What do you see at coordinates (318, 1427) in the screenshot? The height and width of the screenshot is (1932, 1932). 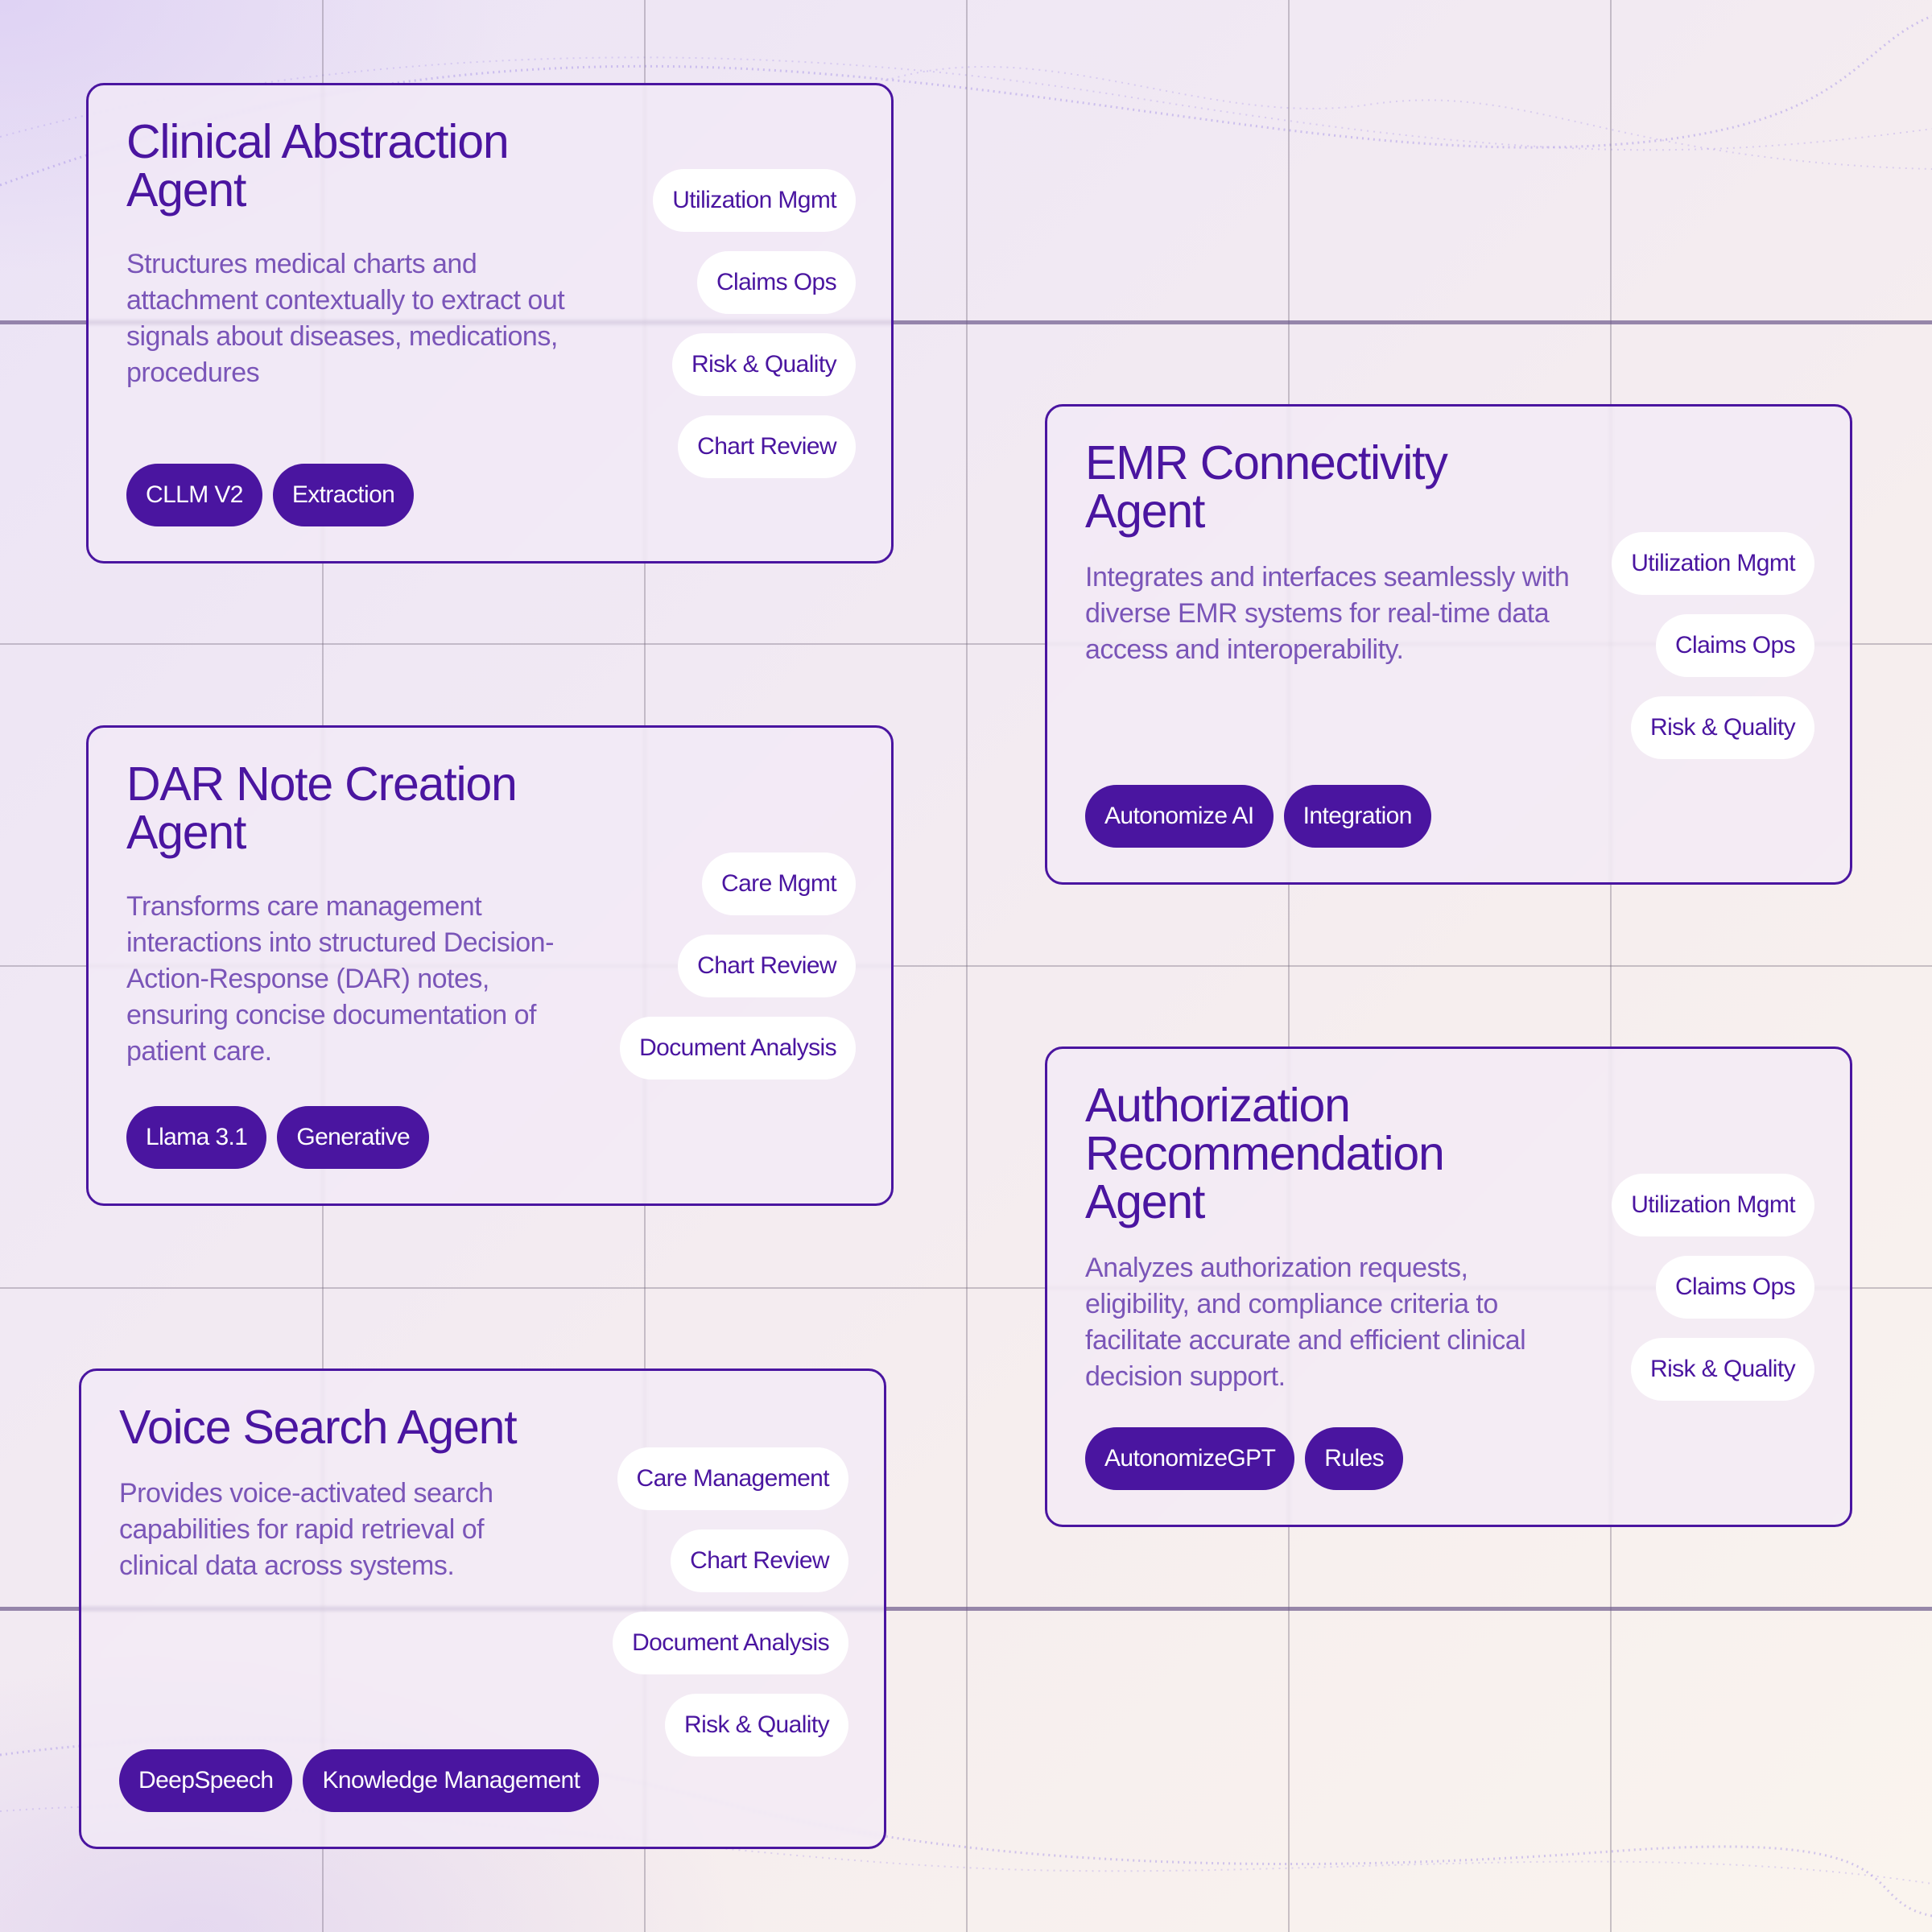 I see `card-title: Voice Search Agent` at bounding box center [318, 1427].